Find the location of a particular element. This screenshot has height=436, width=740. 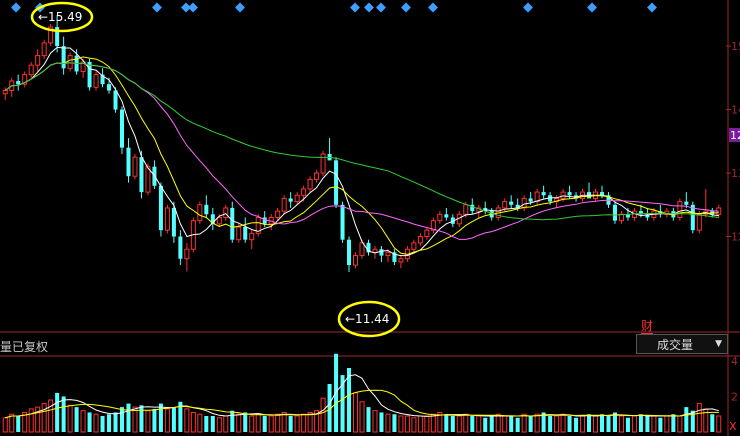

indicator-select: 成交量 ▼ is located at coordinates (682, 344).